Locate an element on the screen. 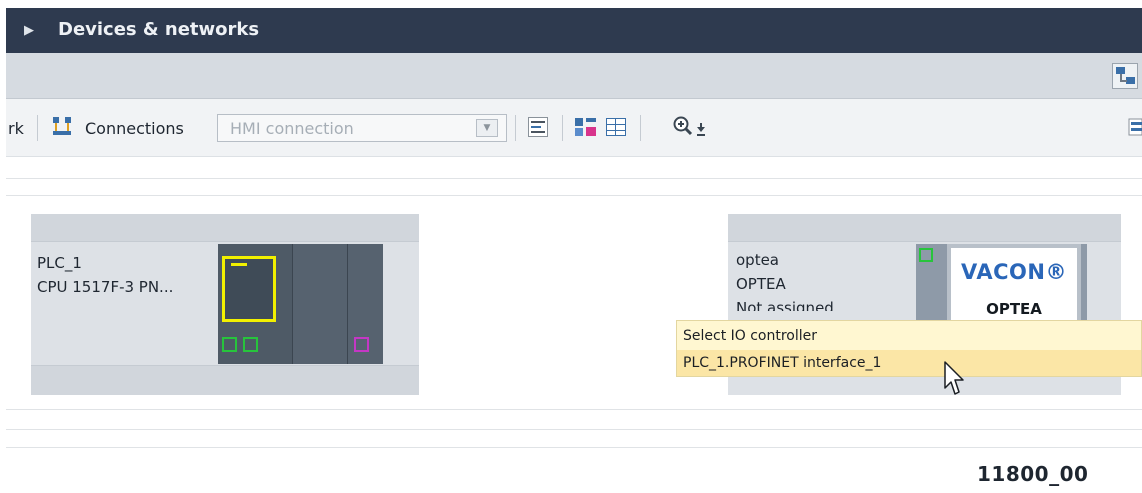 The height and width of the screenshot is (493, 1142). rack-slot is located at coordinates (319, 304).